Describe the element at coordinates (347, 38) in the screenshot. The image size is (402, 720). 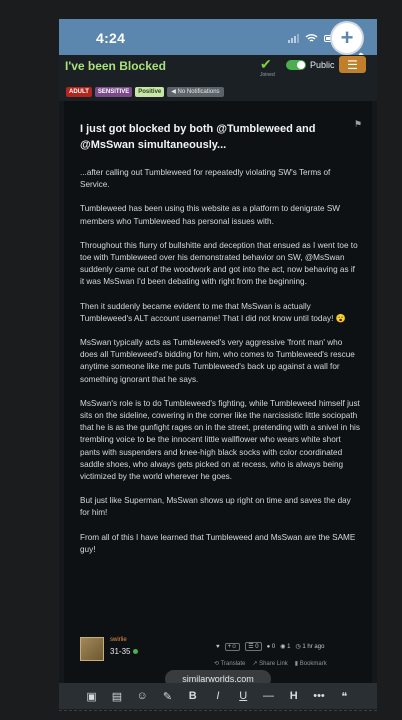
I see `zoom-in-icon: +` at that location.